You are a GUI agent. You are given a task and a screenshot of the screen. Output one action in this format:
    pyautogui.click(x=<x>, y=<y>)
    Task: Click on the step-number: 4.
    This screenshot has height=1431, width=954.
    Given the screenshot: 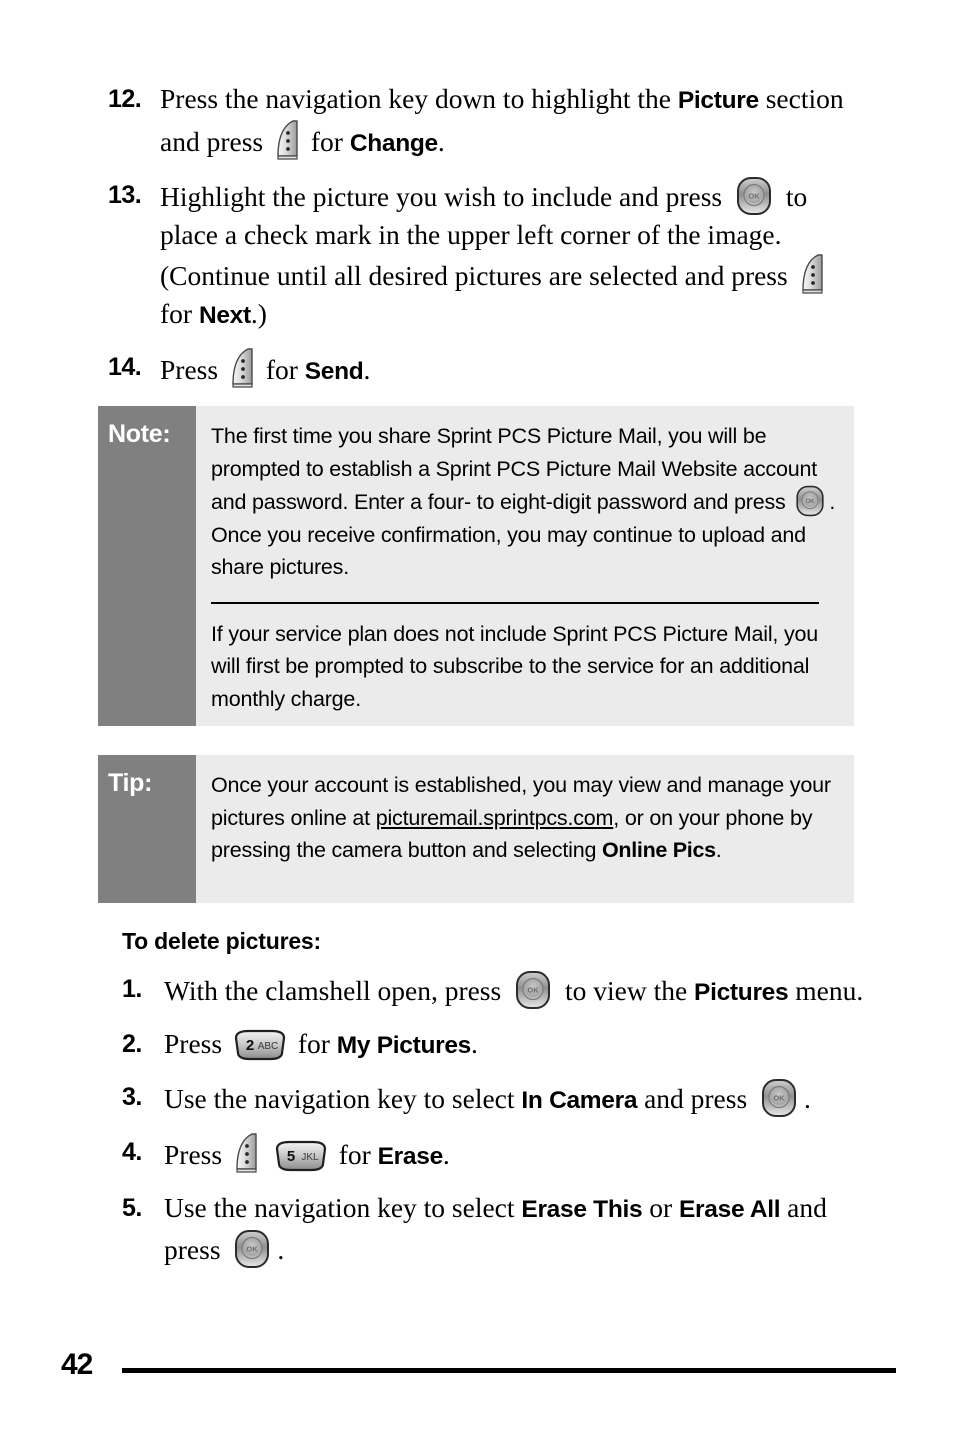 What is the action you would take?
    pyautogui.click(x=132, y=1152)
    